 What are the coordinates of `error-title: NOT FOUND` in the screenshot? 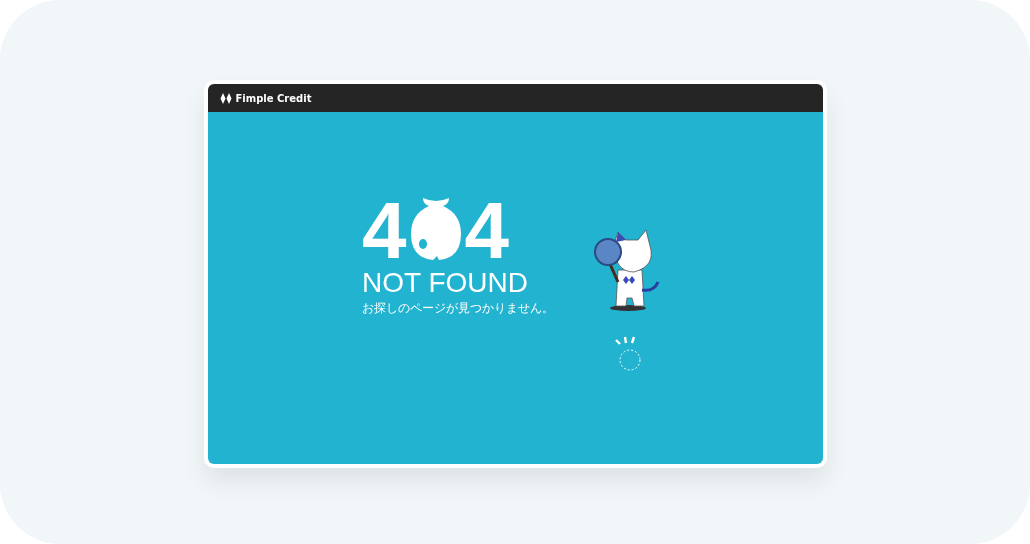 It's located at (445, 283).